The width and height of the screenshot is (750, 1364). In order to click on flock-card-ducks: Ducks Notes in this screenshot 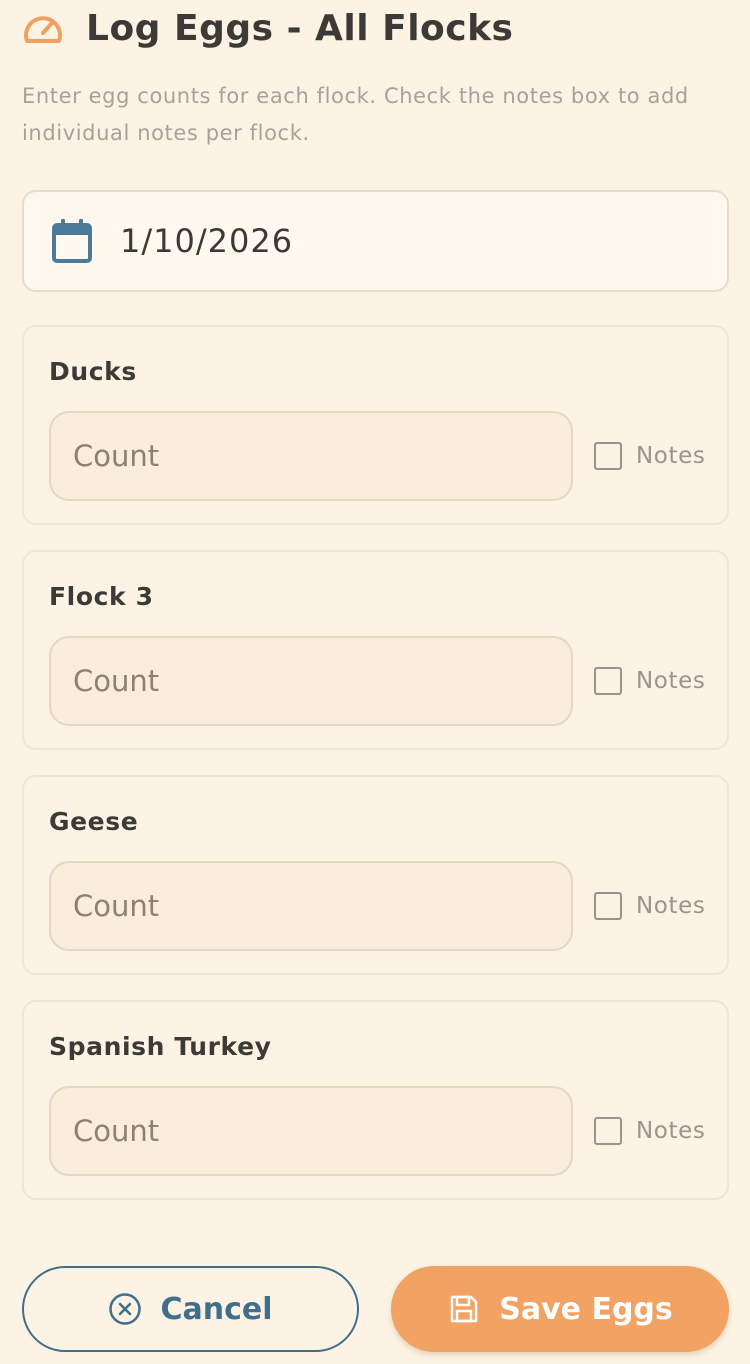, I will do `click(375, 425)`.